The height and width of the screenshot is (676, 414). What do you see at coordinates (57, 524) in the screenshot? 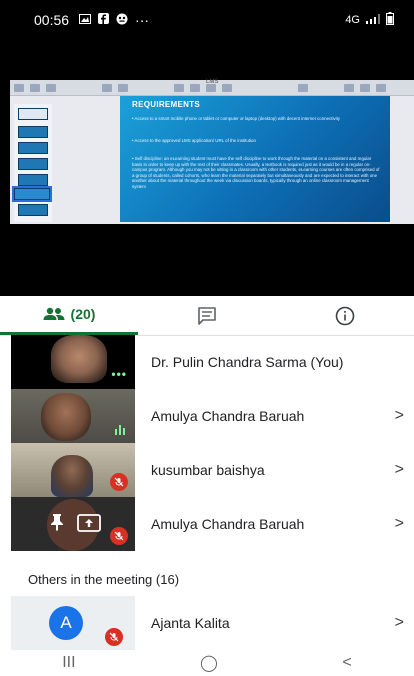
I see `pin-icon` at bounding box center [57, 524].